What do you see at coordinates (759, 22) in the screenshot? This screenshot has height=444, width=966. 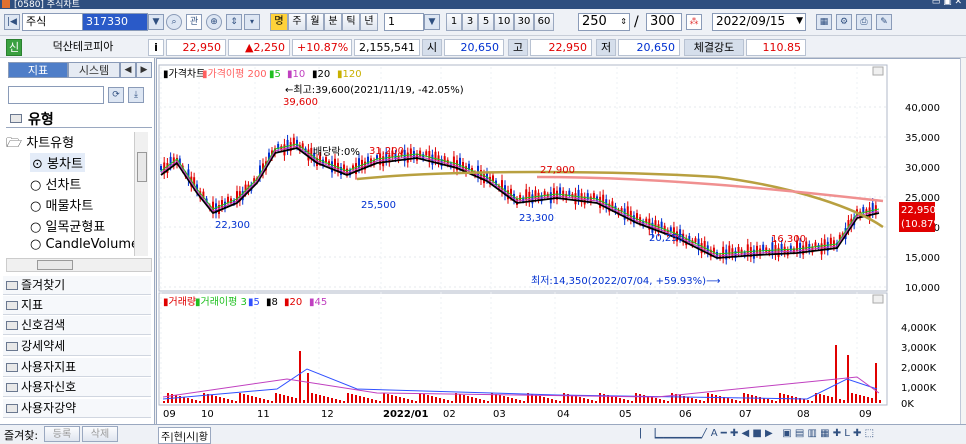 I see `date-input: 2022/09/15 ▼` at bounding box center [759, 22].